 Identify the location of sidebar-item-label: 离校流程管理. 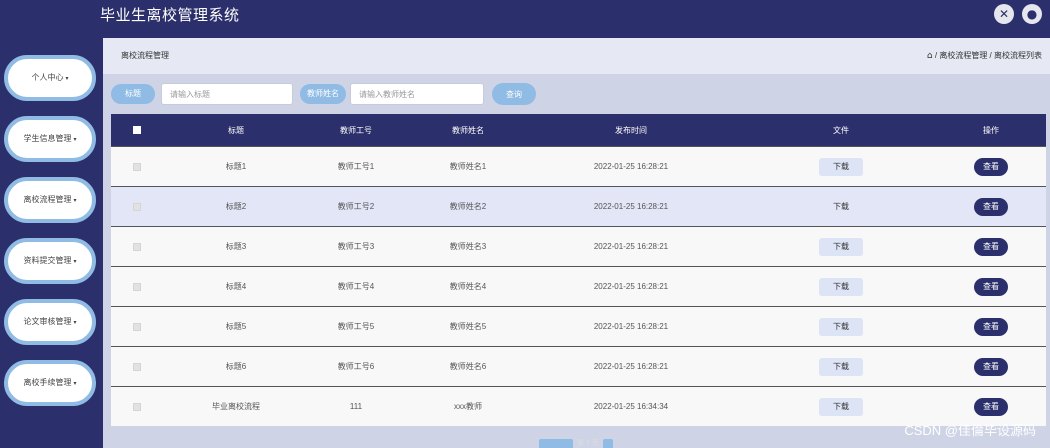
(47, 199).